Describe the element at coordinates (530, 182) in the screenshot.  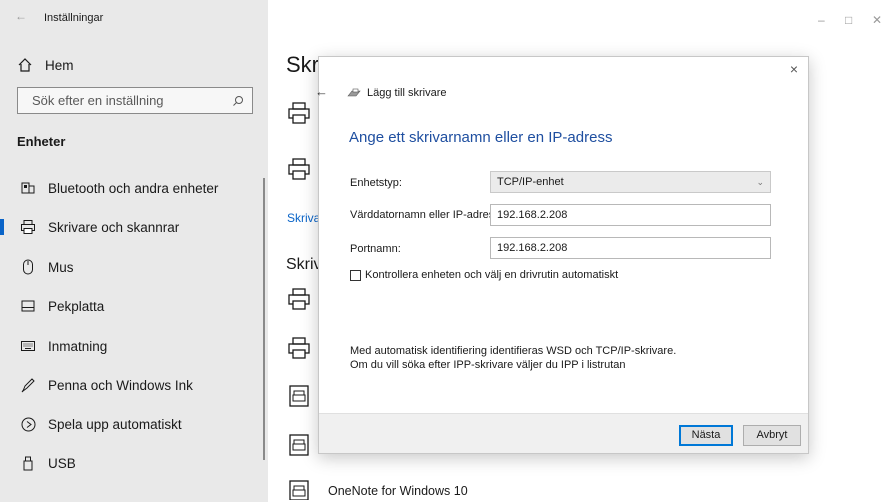
I see `device-type-value: TCP/IP-enhet` at that location.